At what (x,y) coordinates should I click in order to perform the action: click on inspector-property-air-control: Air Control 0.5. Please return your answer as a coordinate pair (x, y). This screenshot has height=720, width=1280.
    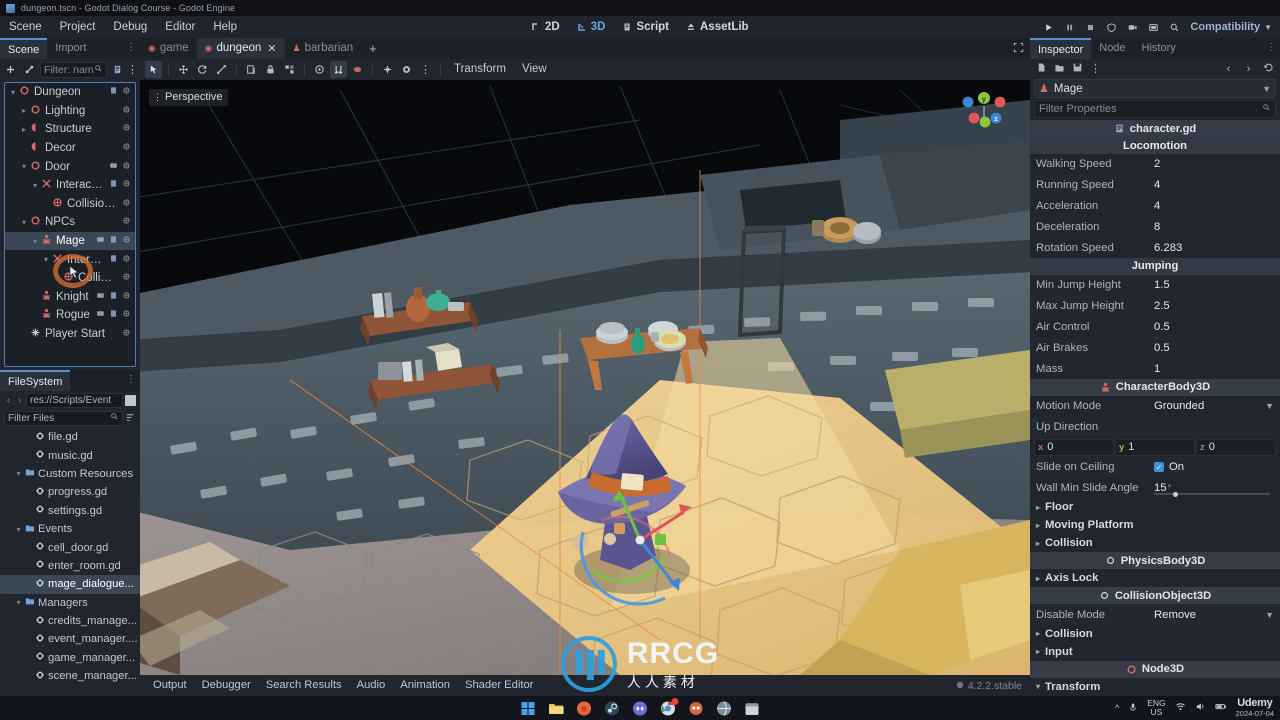
    Looking at the image, I should click on (1155, 327).